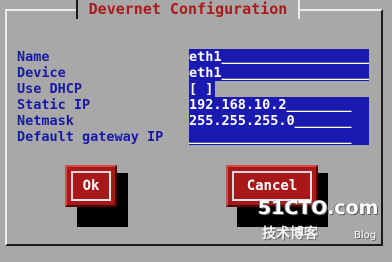 Image resolution: width=392 pixels, height=262 pixels. What do you see at coordinates (279, 137) in the screenshot?
I see `gateway-field: ____________________` at bounding box center [279, 137].